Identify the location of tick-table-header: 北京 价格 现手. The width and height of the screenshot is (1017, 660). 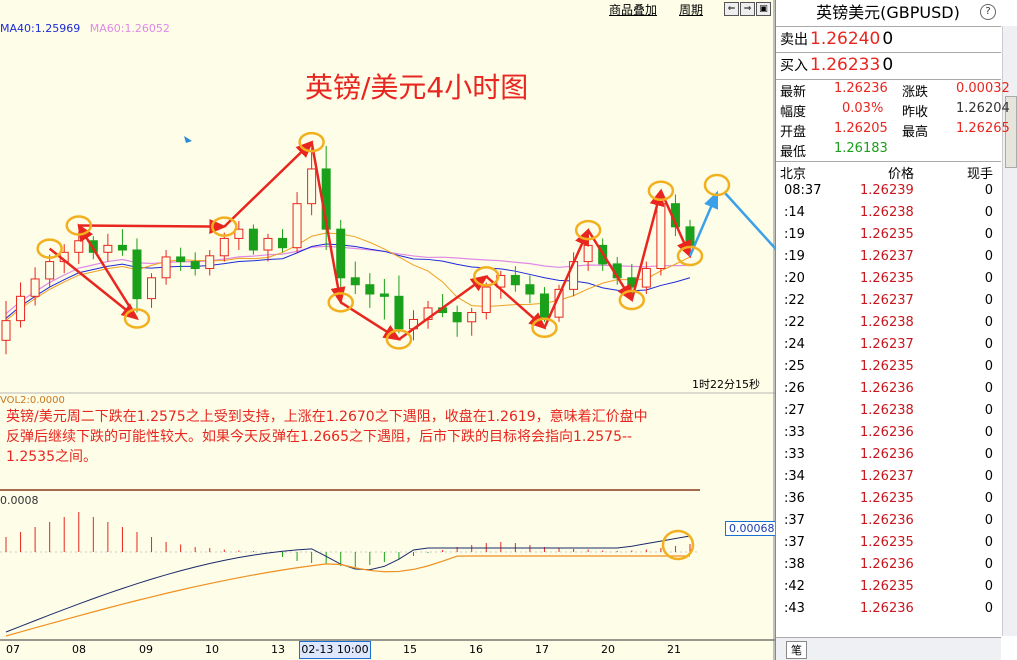
(888, 172).